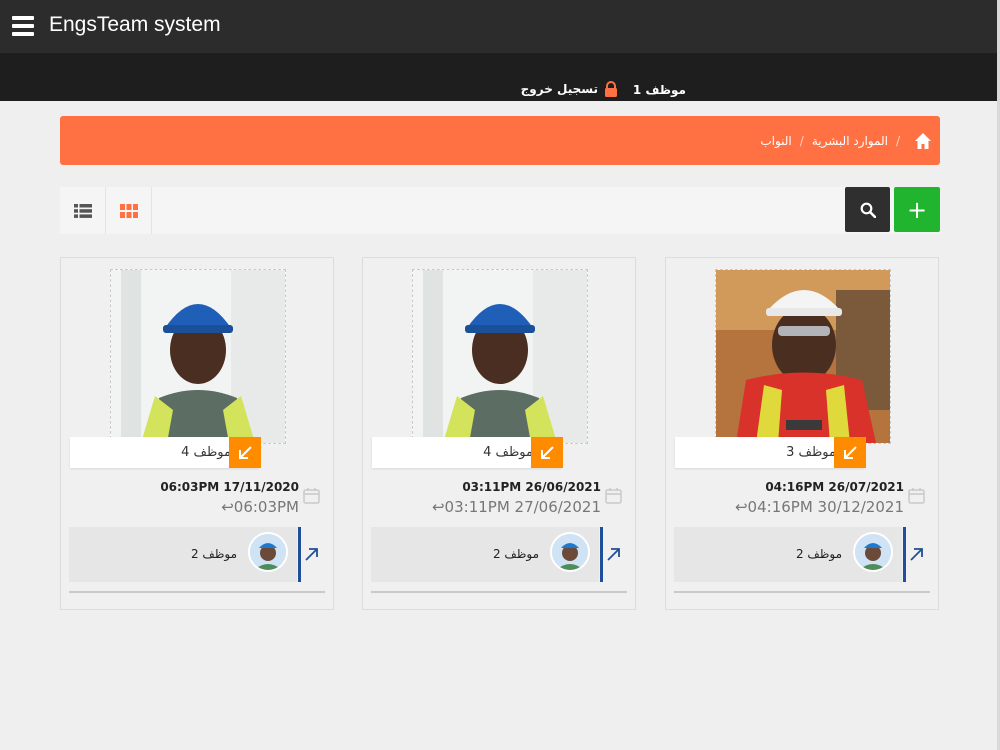  I want to click on hamburger-icon, so click(23, 26).